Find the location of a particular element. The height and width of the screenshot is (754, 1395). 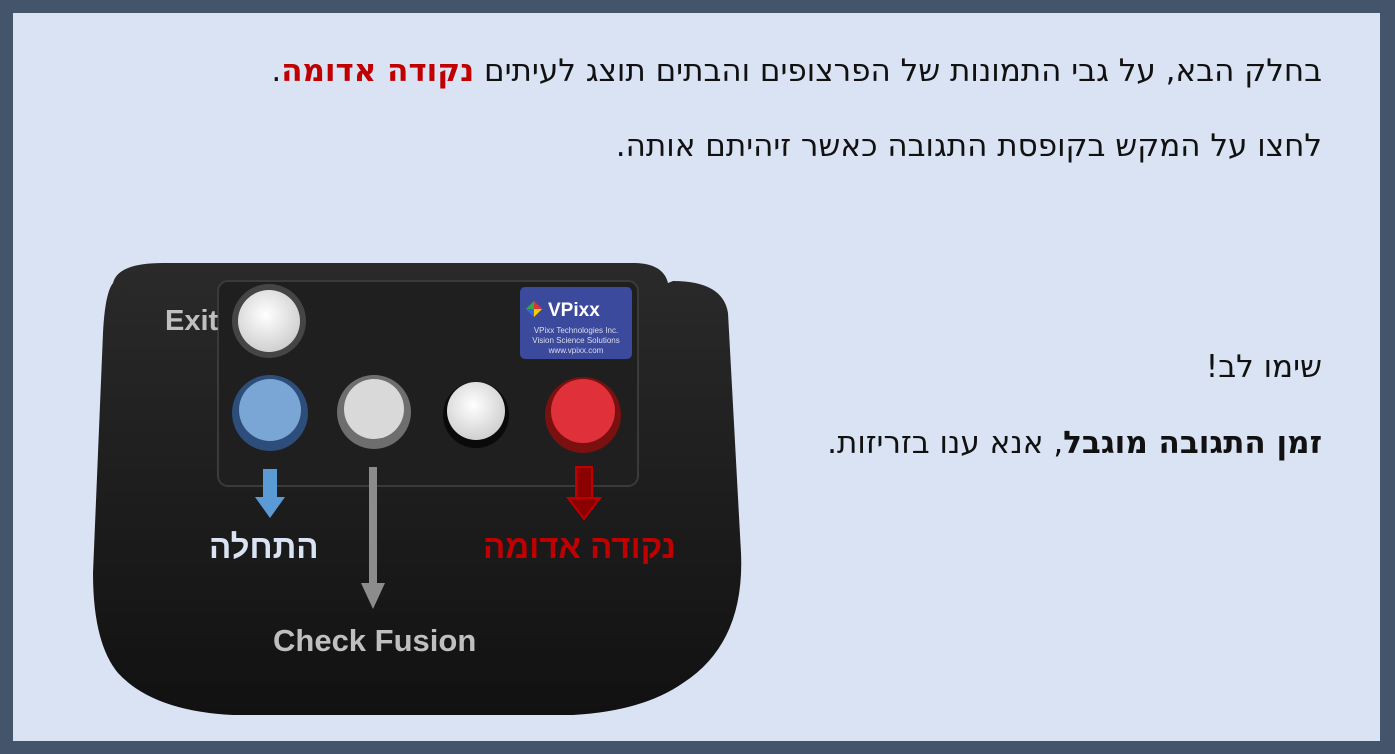

instruction-line-1-period: . is located at coordinates (276, 71).